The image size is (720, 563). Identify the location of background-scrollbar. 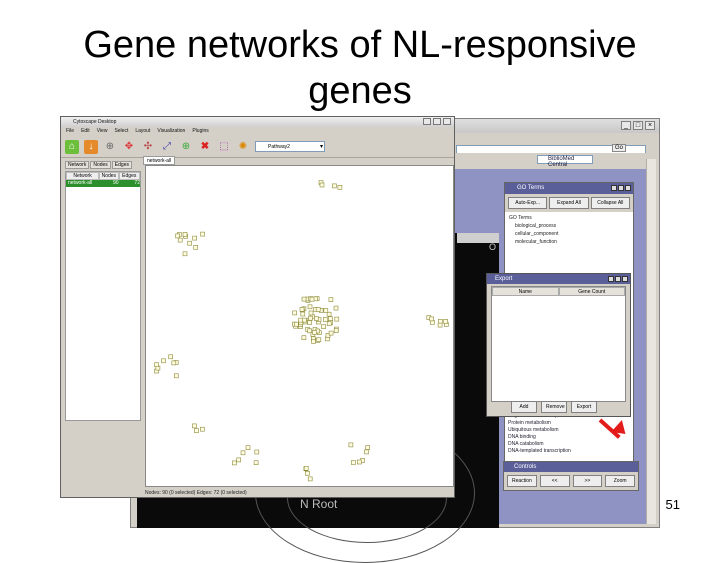
(651, 341).